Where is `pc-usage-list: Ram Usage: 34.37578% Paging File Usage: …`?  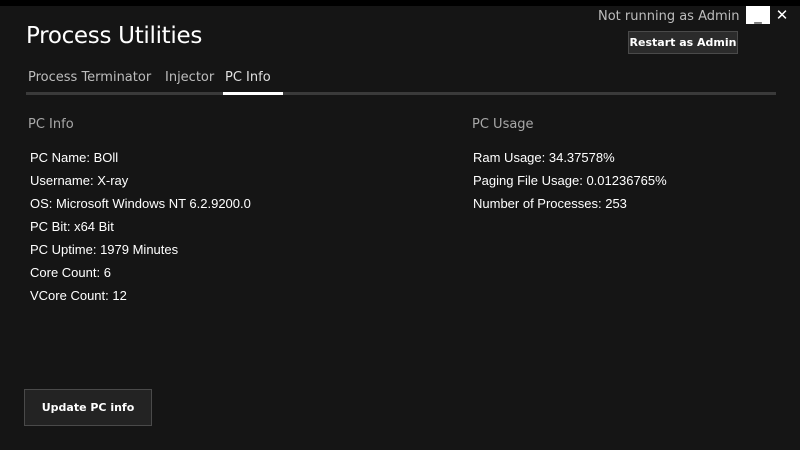
pc-usage-list: Ram Usage: 34.37578% Paging File Usage: … is located at coordinates (570, 184).